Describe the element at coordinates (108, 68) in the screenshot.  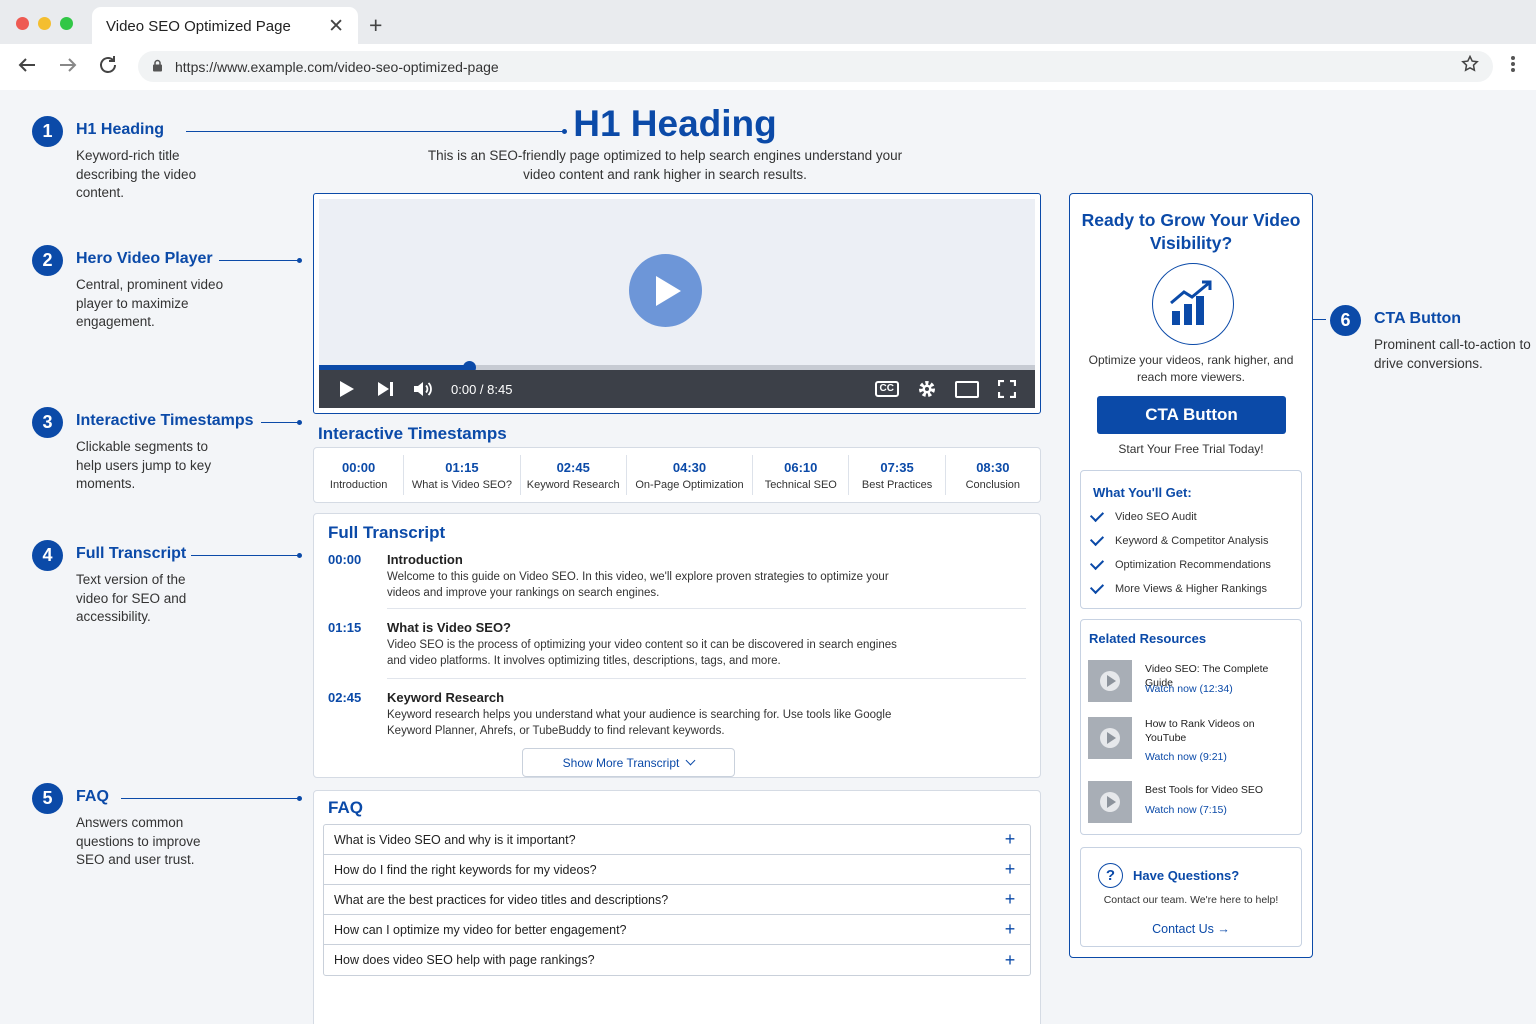
I see `reload-icon` at that location.